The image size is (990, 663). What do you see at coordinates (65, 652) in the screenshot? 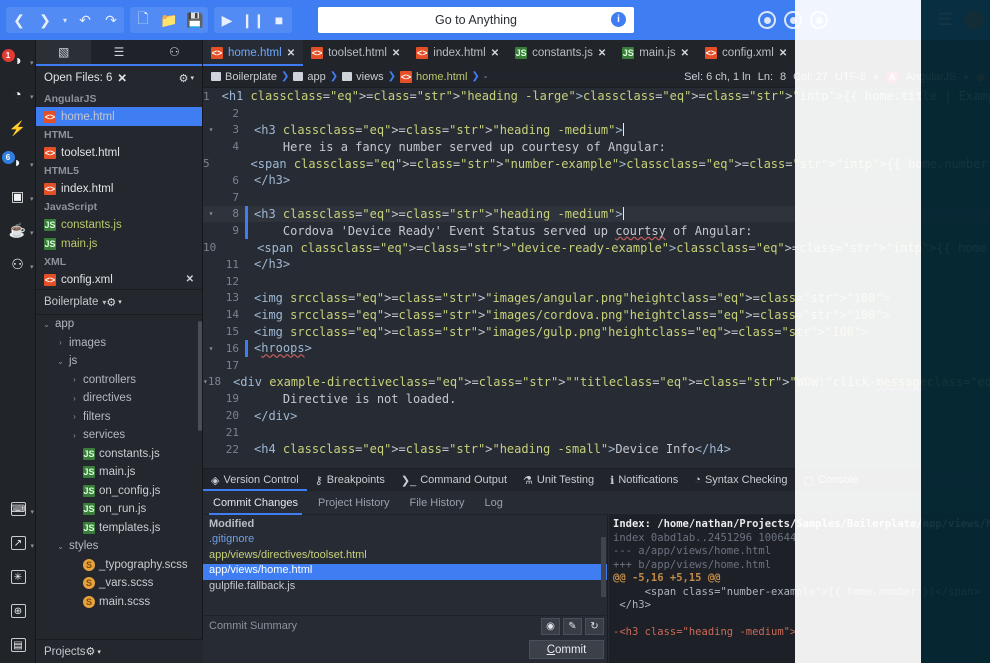
I see `projects-label: Projects` at bounding box center [65, 652].